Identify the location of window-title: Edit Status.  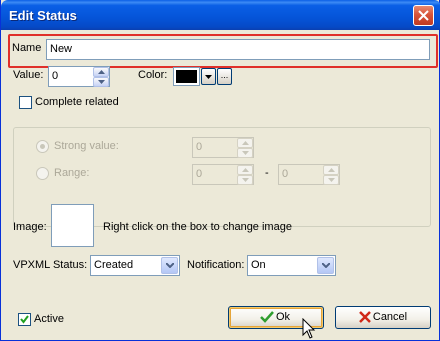
(43, 15).